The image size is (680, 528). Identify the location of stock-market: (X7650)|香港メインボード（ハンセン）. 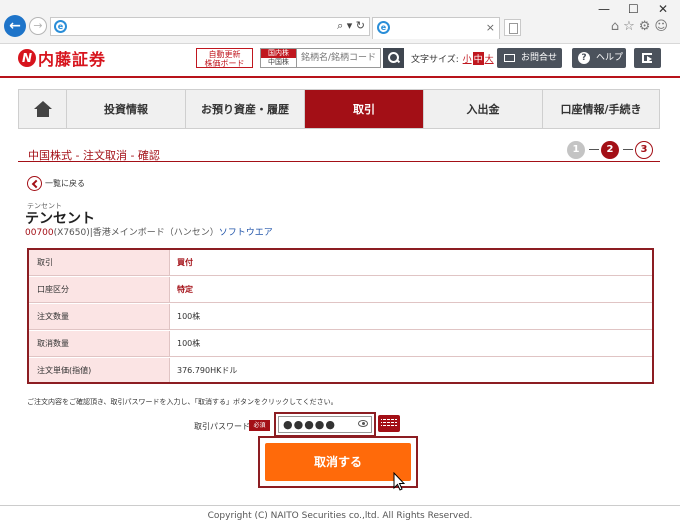
(136, 233).